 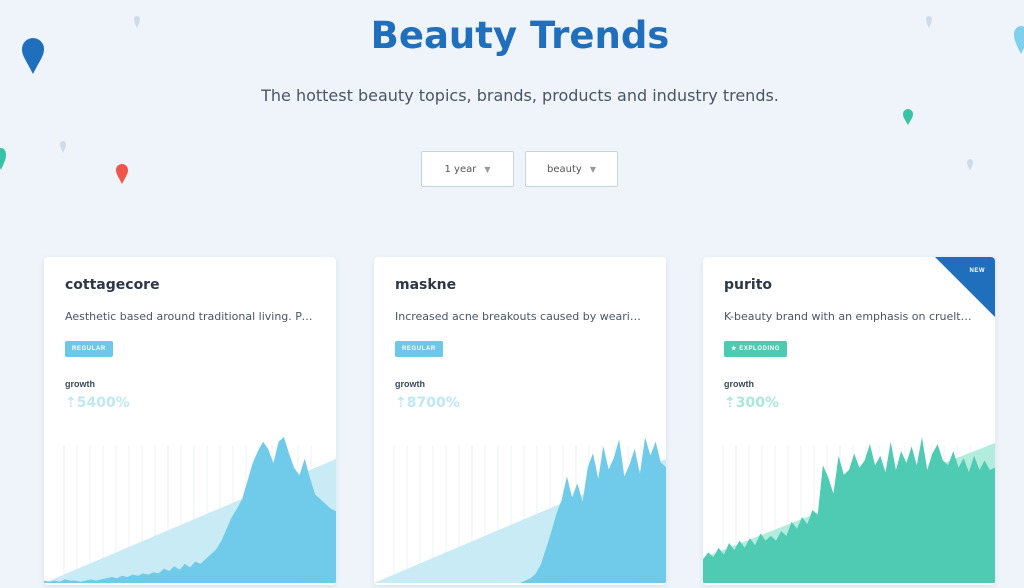 I want to click on trend-name: purito, so click(x=748, y=285).